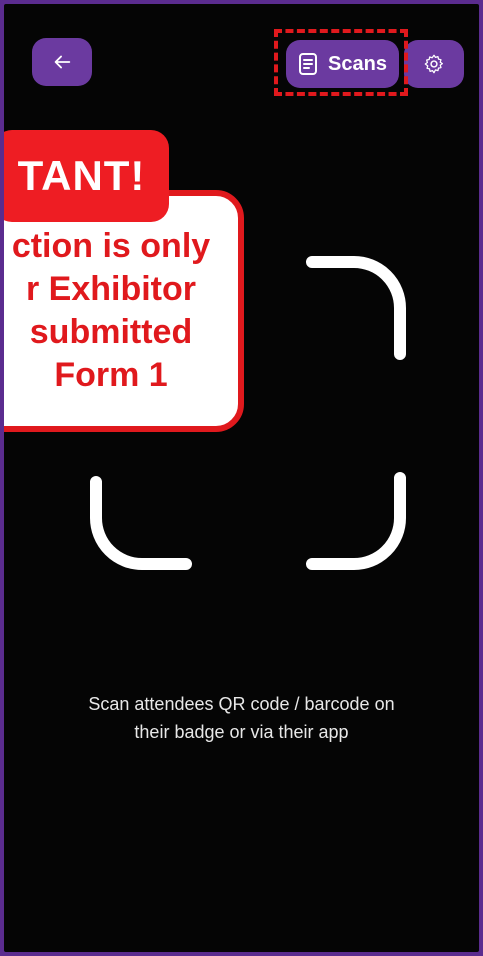 The height and width of the screenshot is (956, 483). I want to click on important-tag: TANT!, so click(86, 176).